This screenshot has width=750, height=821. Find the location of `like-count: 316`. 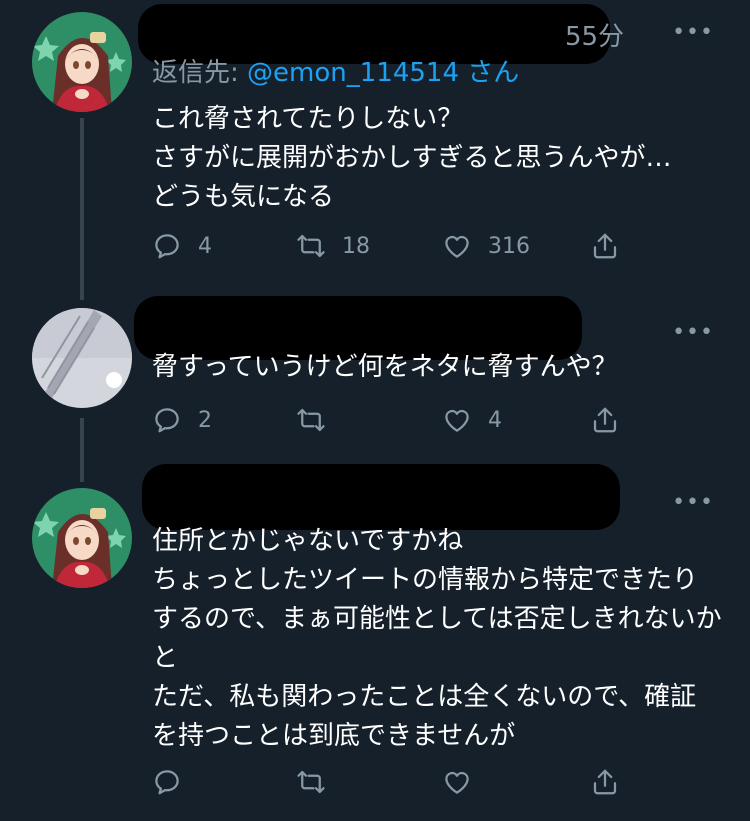

like-count: 316 is located at coordinates (509, 246).